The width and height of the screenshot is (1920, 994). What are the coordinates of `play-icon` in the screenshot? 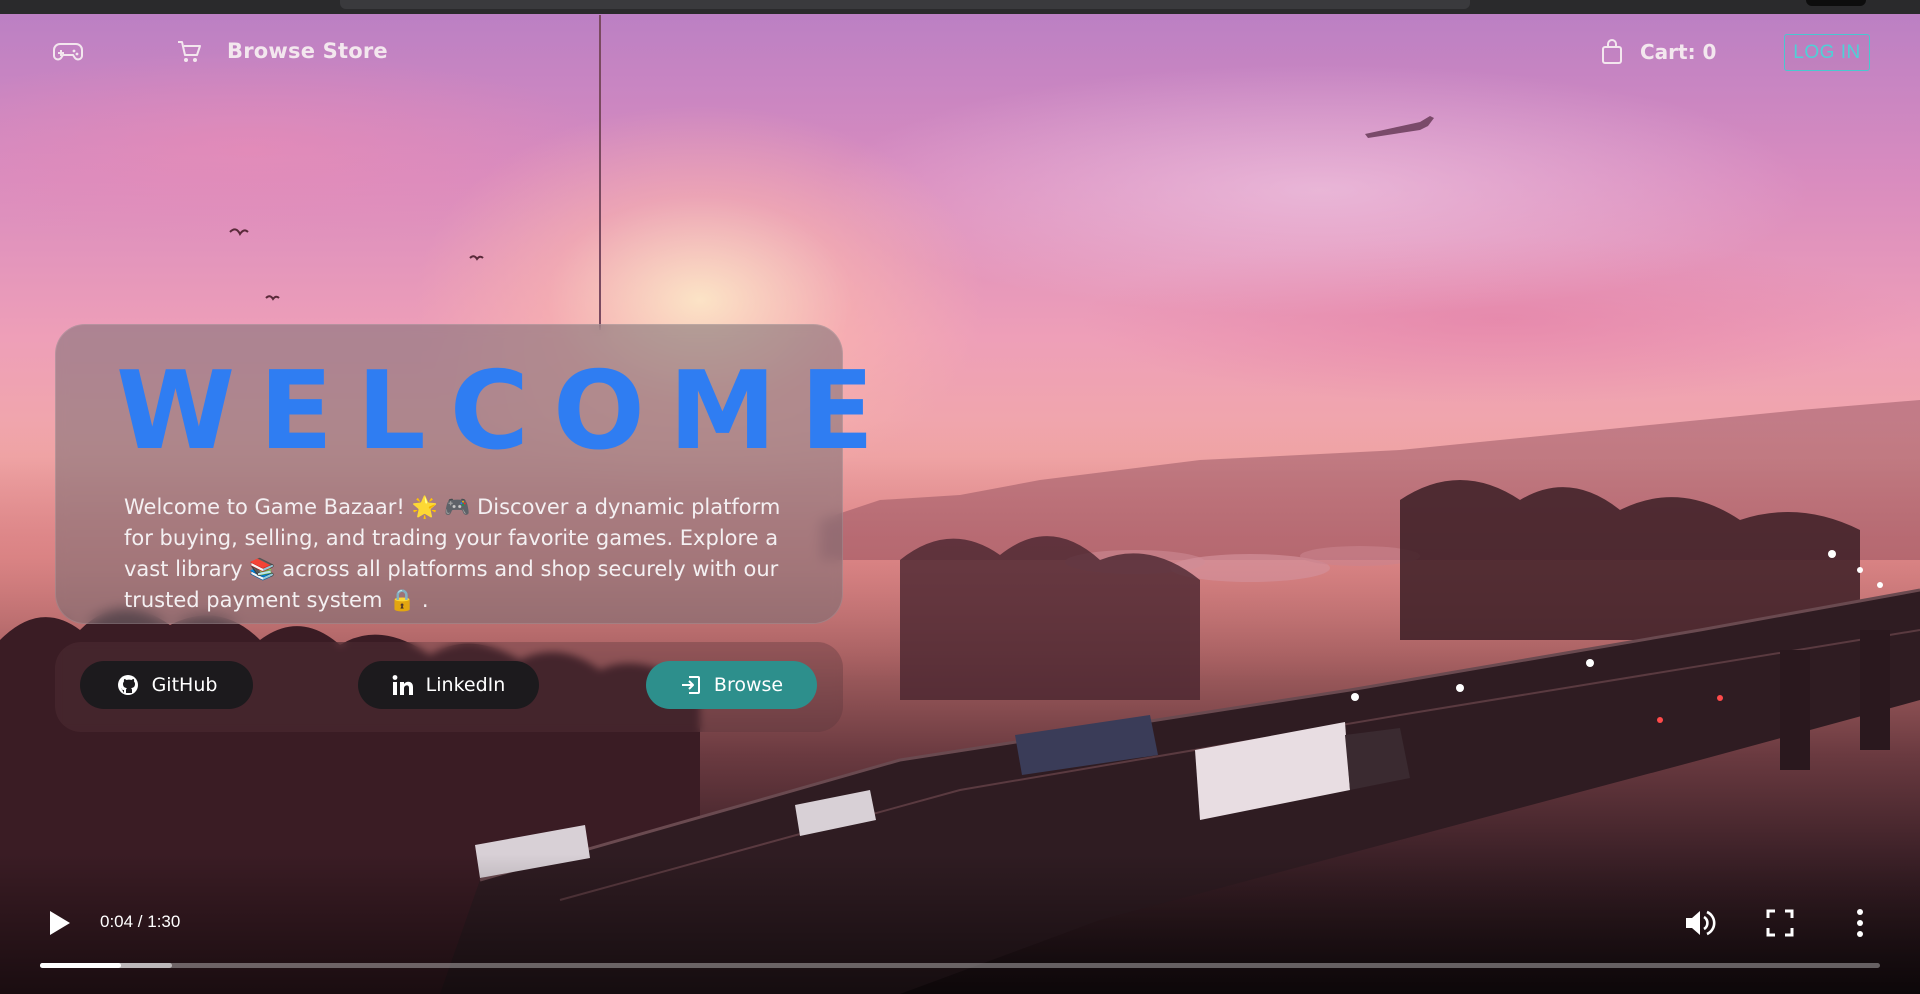 It's located at (59, 923).